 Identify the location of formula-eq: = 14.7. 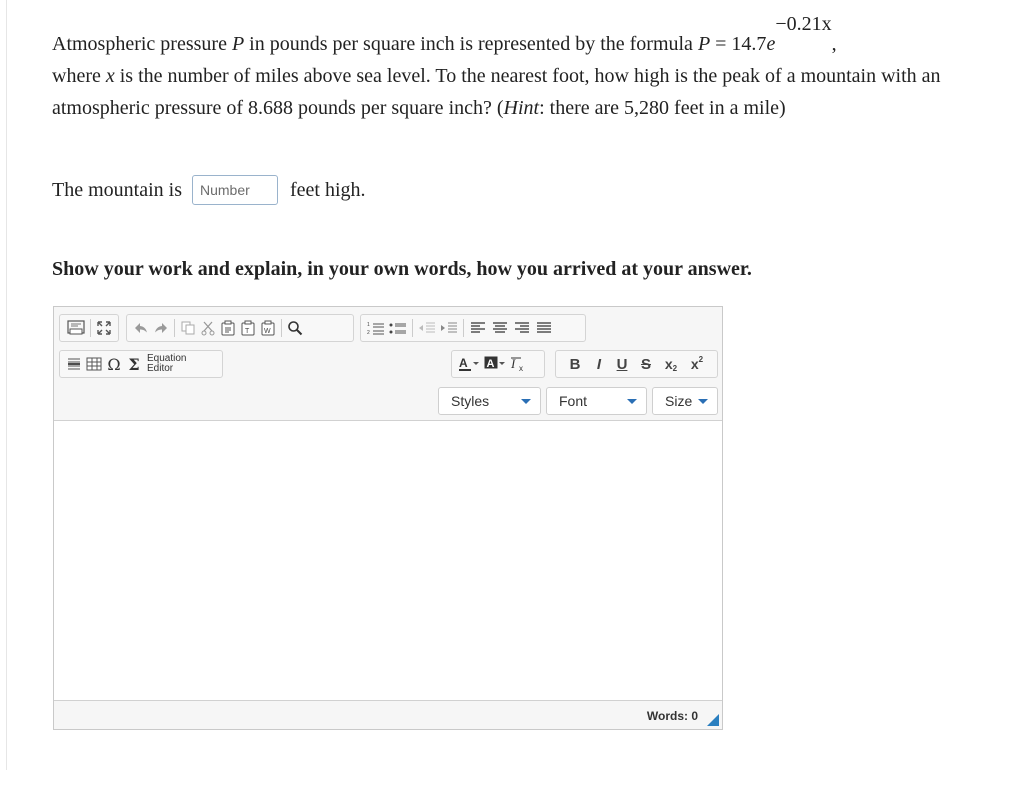
(738, 44).